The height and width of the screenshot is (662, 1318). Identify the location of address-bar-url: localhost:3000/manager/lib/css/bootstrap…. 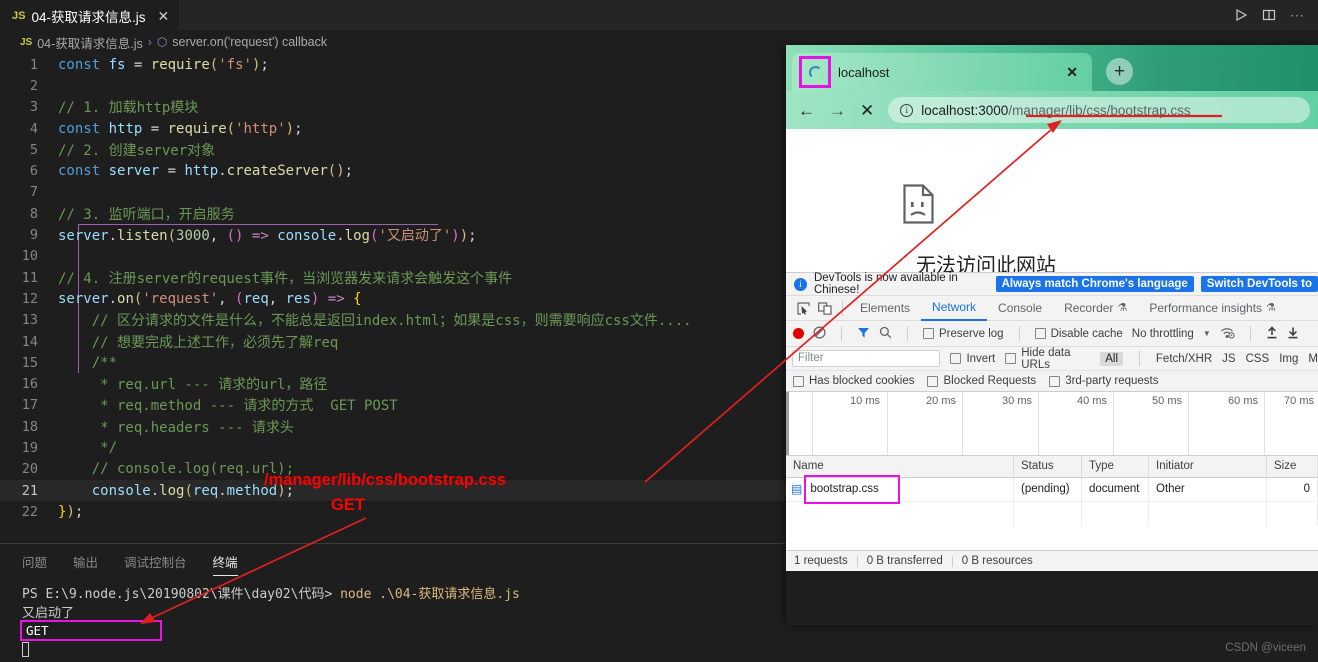
(1055, 110).